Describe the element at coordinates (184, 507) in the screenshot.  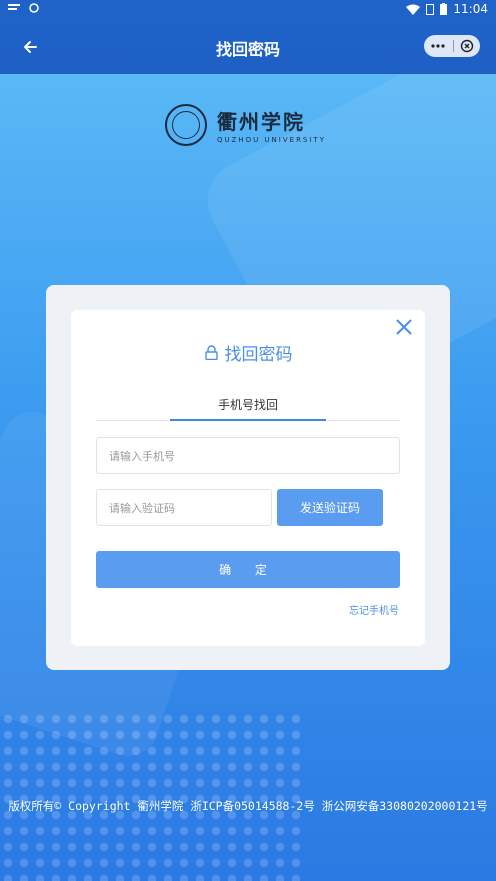
I see `code-input: 请输入验证码` at that location.